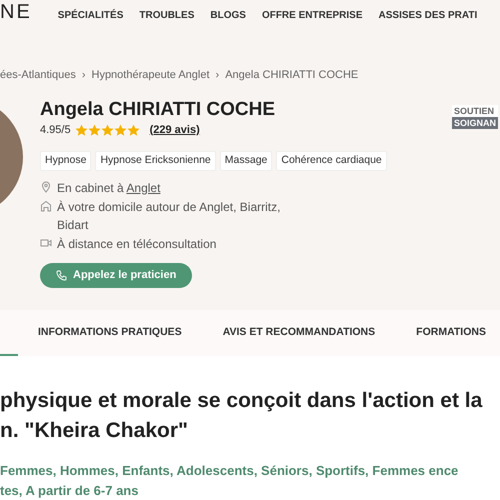 Image resolution: width=500 pixels, height=500 pixels. I want to click on nav-link: TROUBLES, so click(166, 15).